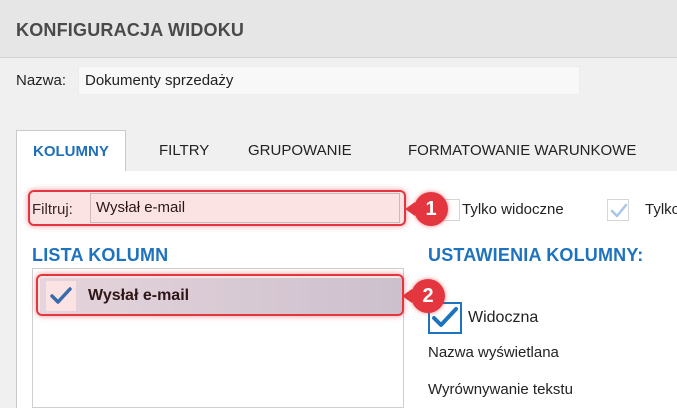  What do you see at coordinates (522, 151) in the screenshot?
I see `tab-conditional-formatting: FORMATOWANIE WARUNKOWE` at bounding box center [522, 151].